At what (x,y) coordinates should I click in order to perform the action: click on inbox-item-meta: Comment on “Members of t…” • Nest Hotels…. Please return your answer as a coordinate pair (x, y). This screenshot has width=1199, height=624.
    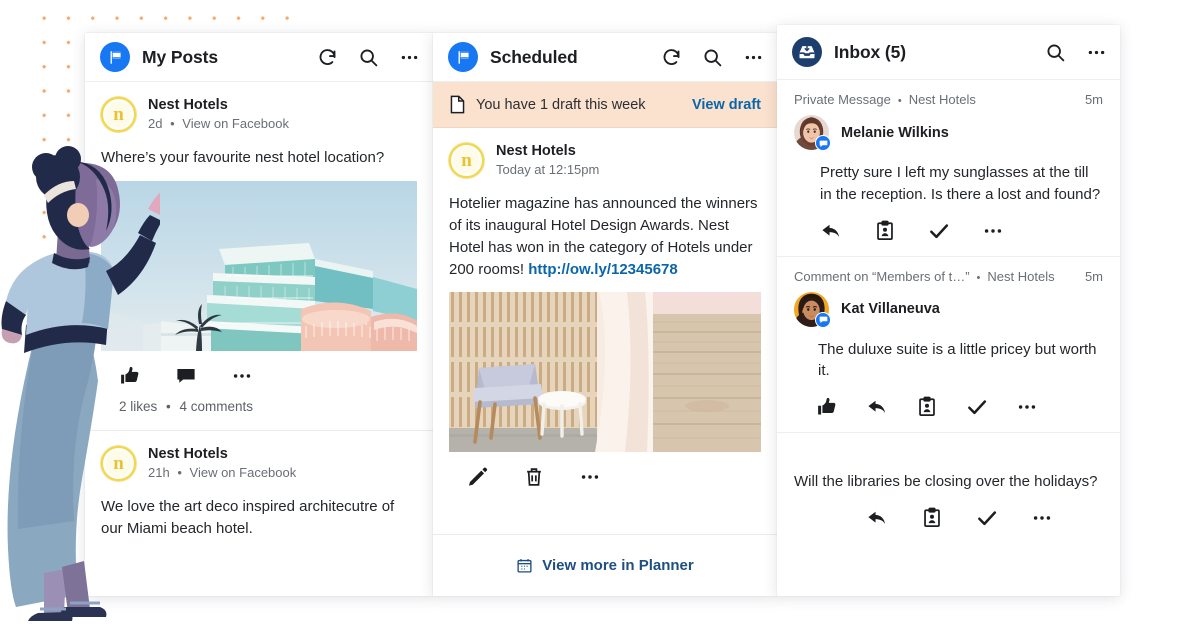
    Looking at the image, I should click on (948, 276).